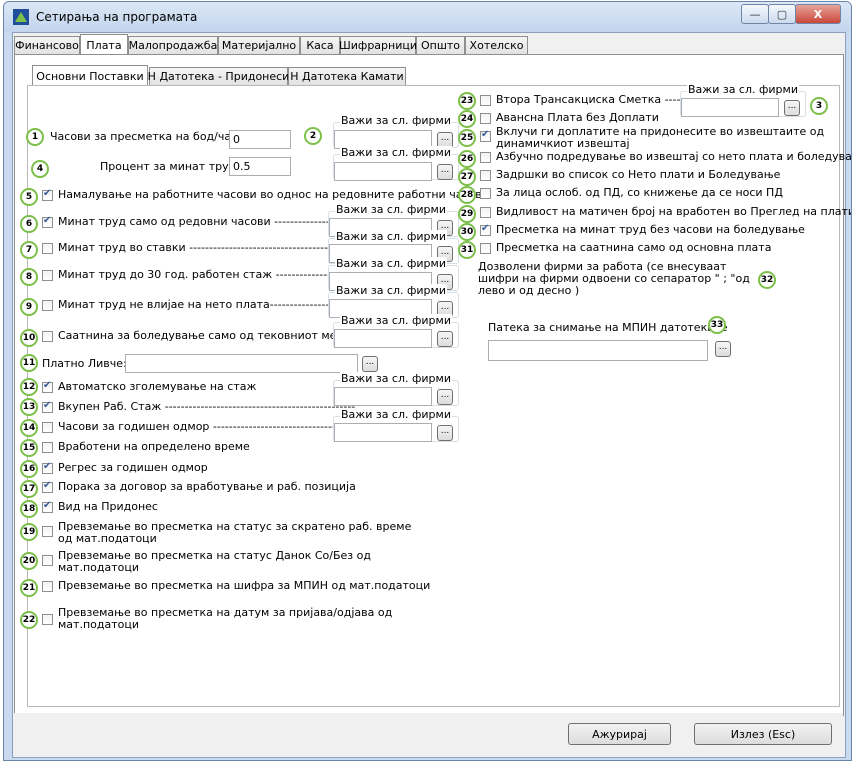 The width and height of the screenshot is (854, 762). What do you see at coordinates (133, 467) in the screenshot?
I see `vacation-bonus-label: Регрес за годишен одмор` at bounding box center [133, 467].